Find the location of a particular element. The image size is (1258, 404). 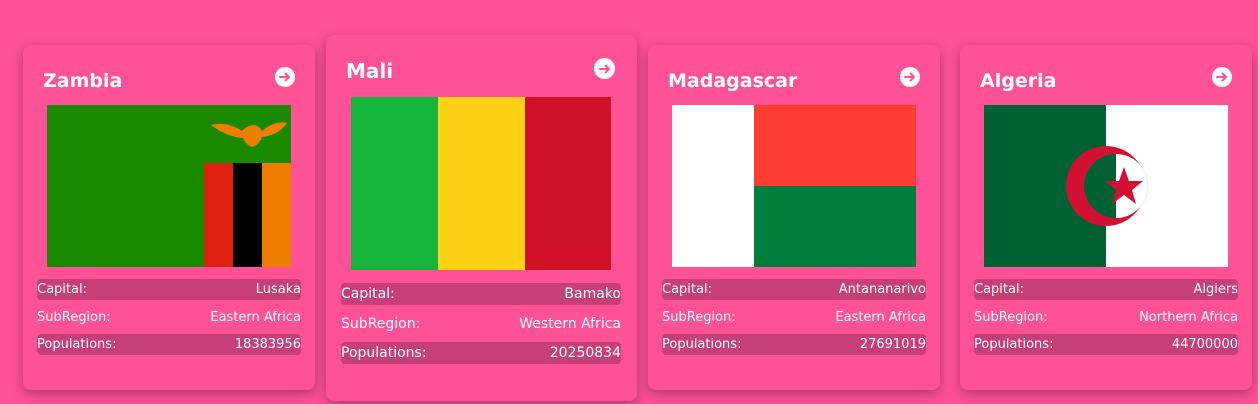

capital-value: Antananarivo is located at coordinates (882, 289).